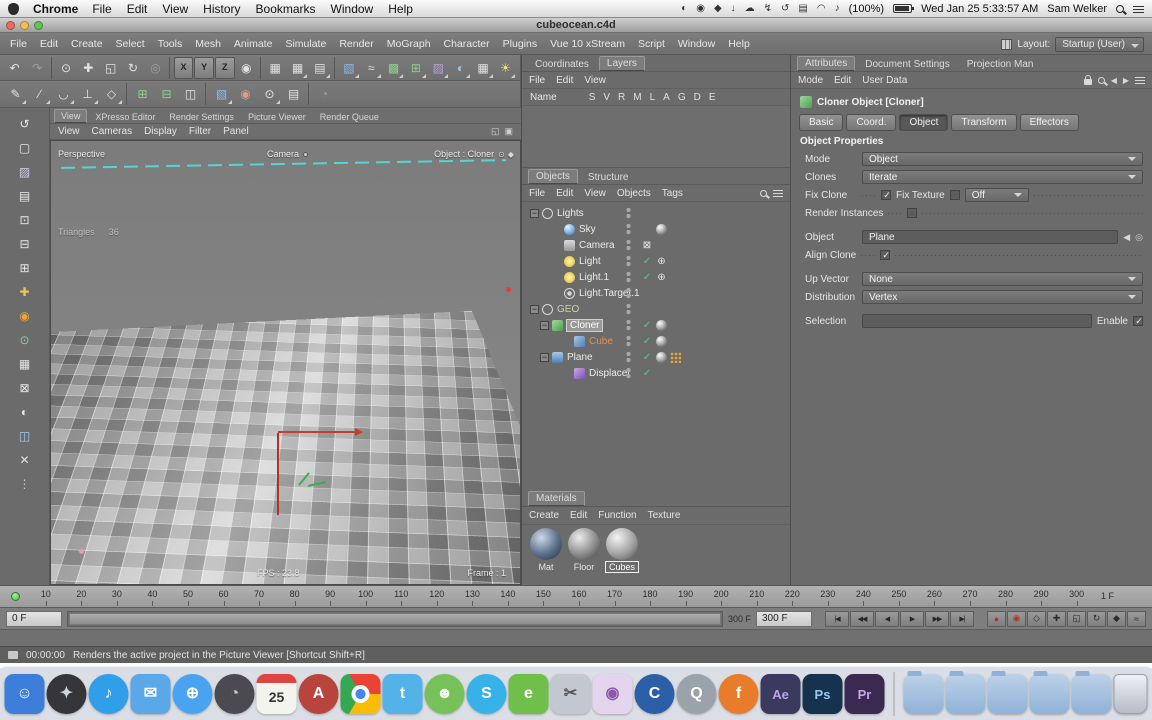 The width and height of the screenshot is (1152, 720). I want to click on mac-menu-item: Window, so click(352, 9).